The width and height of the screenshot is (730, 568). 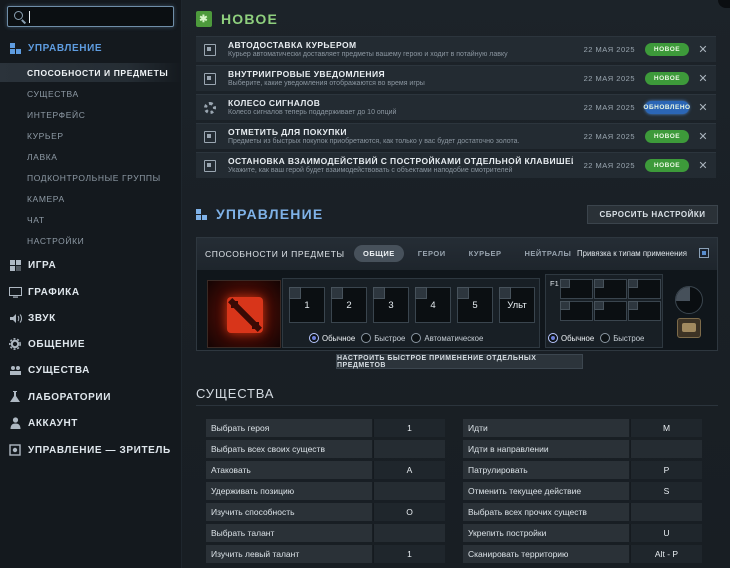 What do you see at coordinates (349, 305) in the screenshot?
I see `ability-slot-2: 2` at bounding box center [349, 305].